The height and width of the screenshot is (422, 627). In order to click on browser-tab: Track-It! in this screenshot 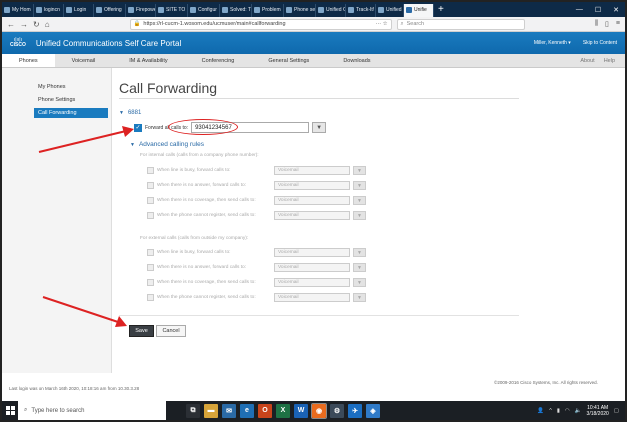, I will do `click(361, 10)`.